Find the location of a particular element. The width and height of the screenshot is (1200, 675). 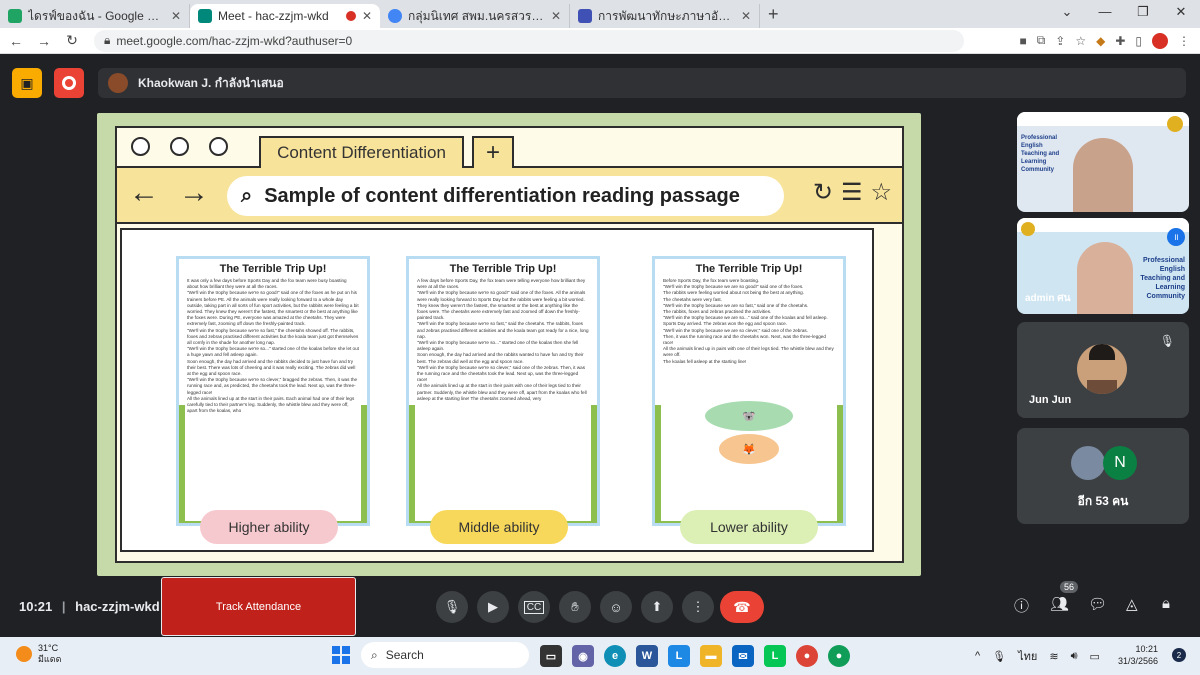

captions-icon: CC is located at coordinates (534, 607).